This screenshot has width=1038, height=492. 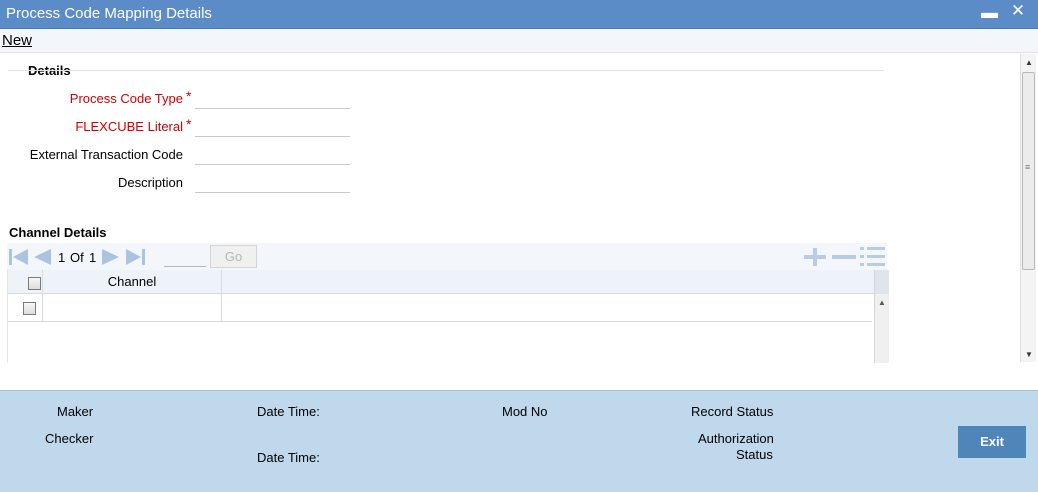 I want to click on row-checkbox-cell, so click(x=25, y=308).